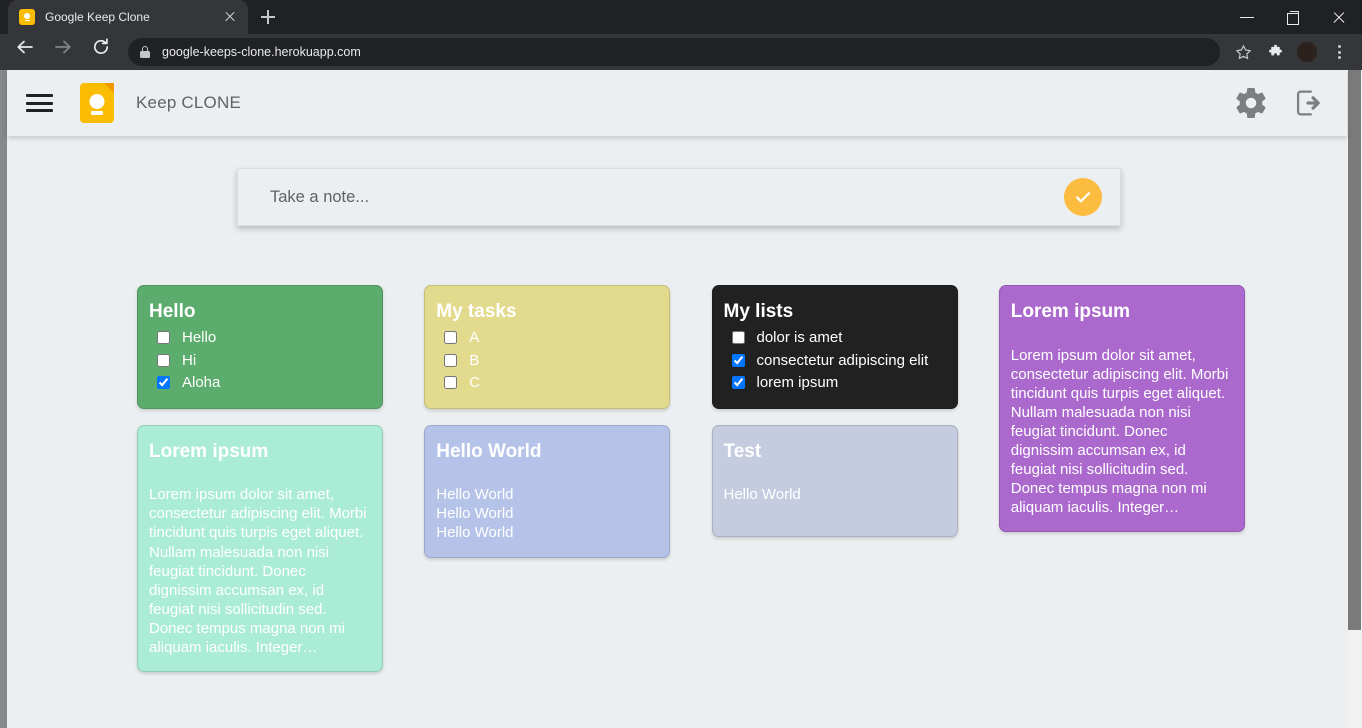  I want to click on star-icon, so click(1243, 51).